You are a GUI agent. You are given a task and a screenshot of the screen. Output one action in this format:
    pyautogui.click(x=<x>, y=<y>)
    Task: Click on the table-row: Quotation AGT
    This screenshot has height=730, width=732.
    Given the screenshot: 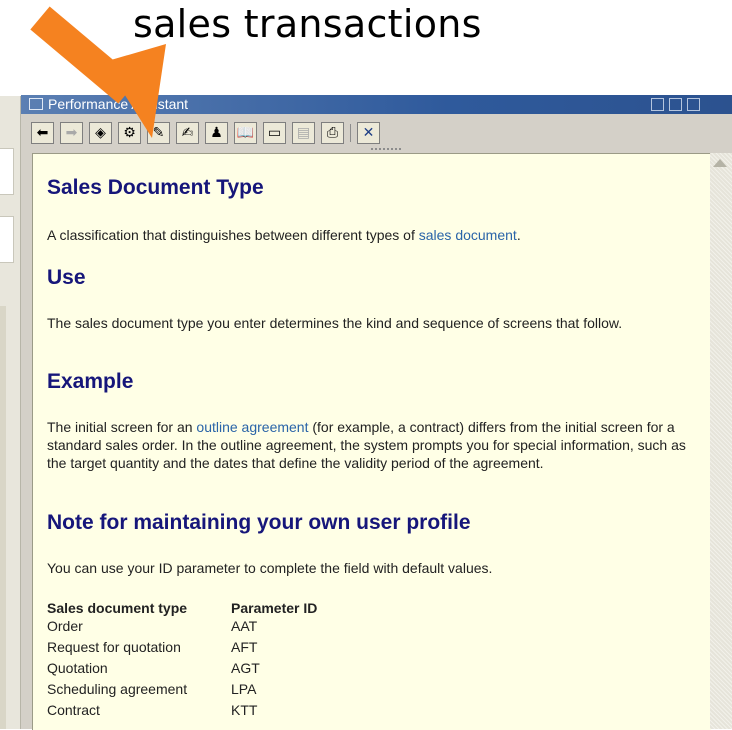 What is the action you would take?
    pyautogui.click(x=182, y=670)
    